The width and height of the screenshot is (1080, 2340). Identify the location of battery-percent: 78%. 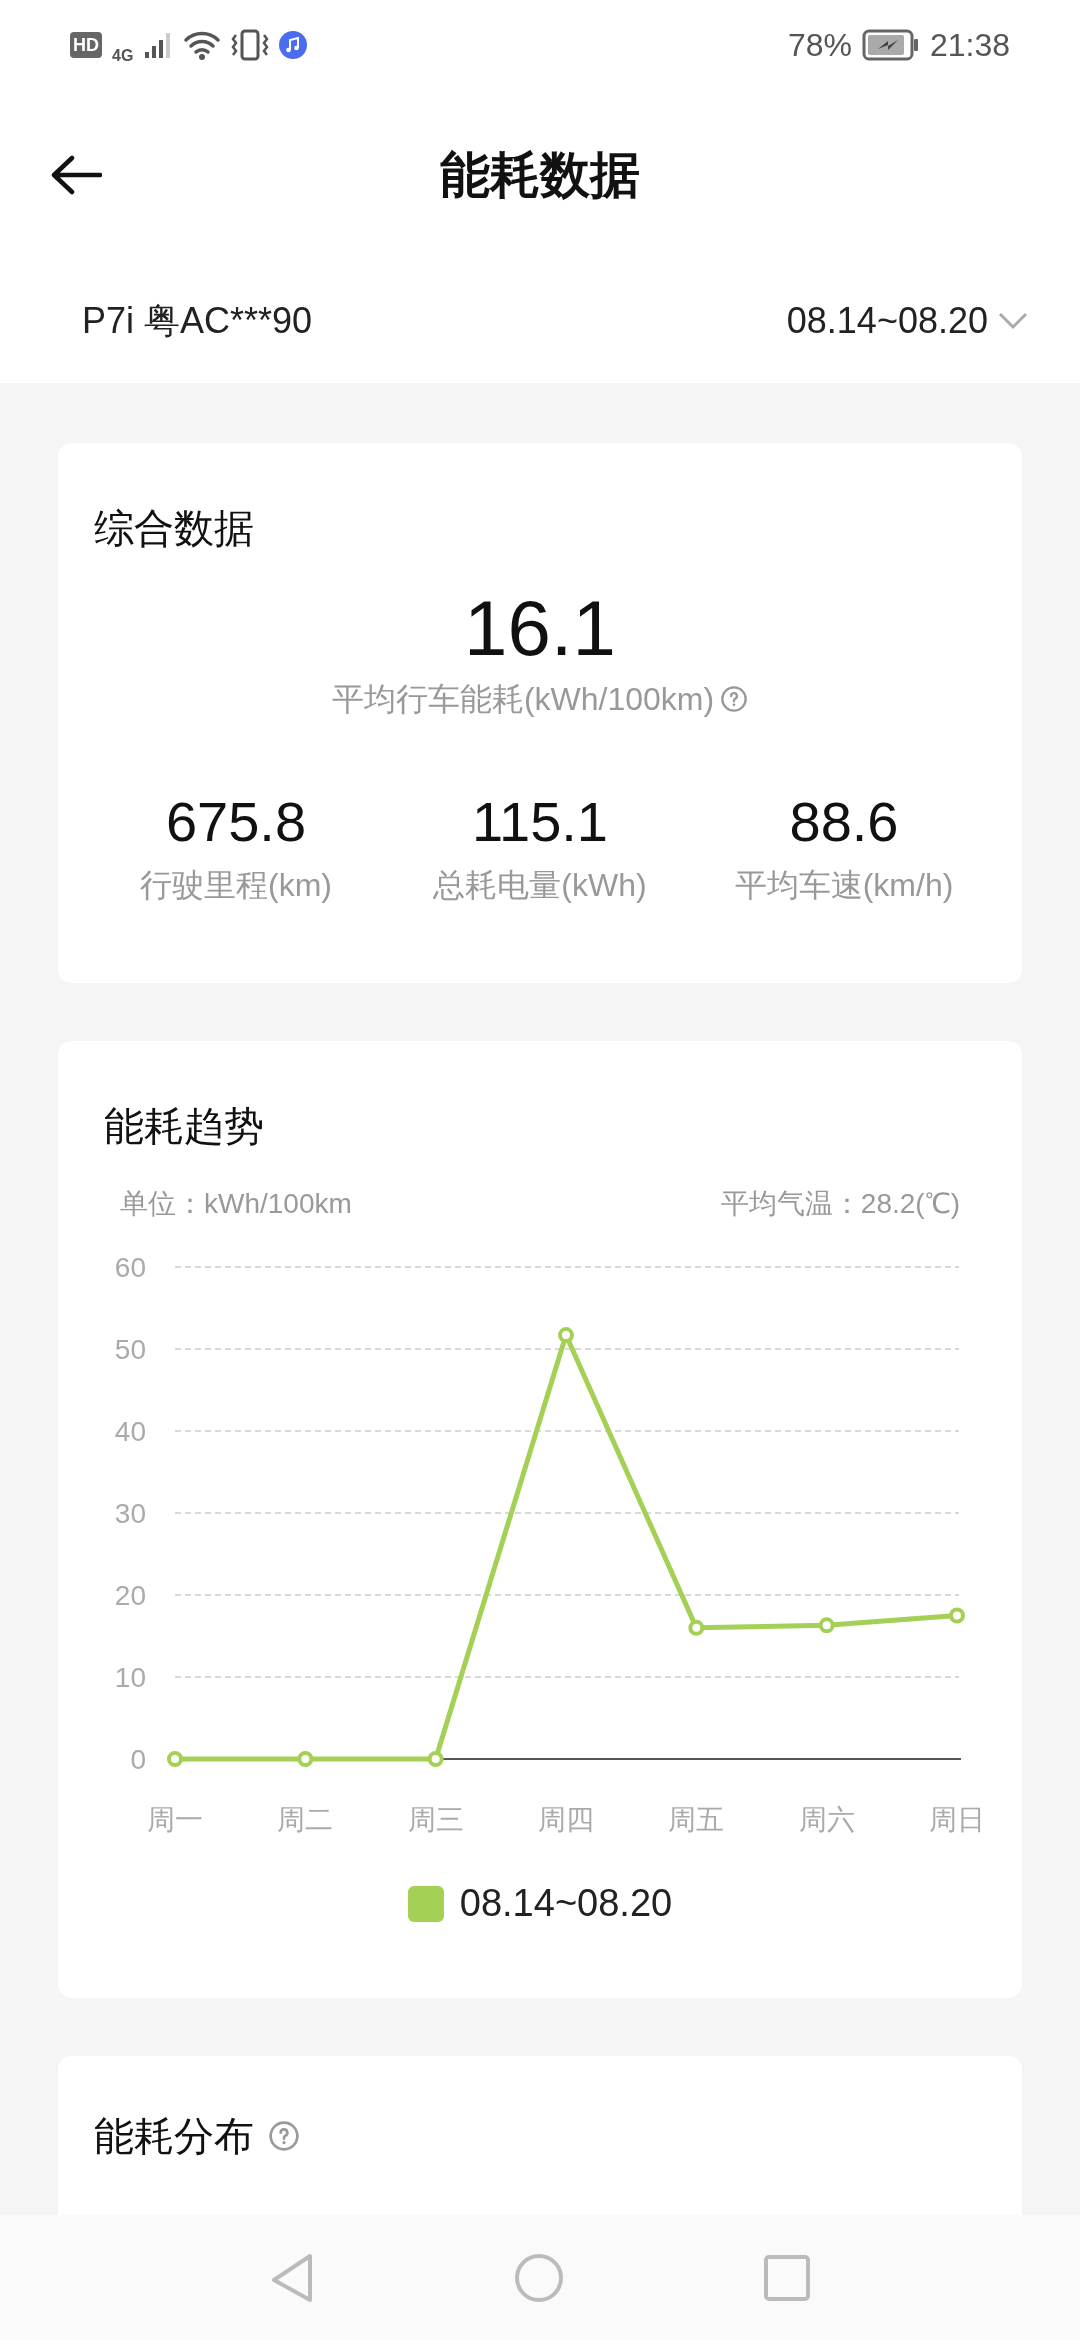
(819, 45).